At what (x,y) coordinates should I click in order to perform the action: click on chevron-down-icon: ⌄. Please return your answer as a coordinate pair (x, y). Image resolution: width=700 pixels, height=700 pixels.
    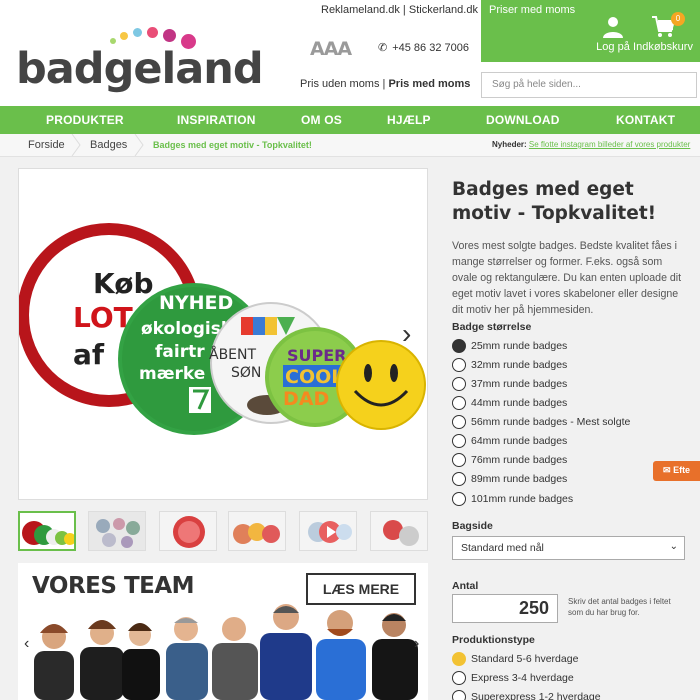
    Looking at the image, I should click on (673, 546).